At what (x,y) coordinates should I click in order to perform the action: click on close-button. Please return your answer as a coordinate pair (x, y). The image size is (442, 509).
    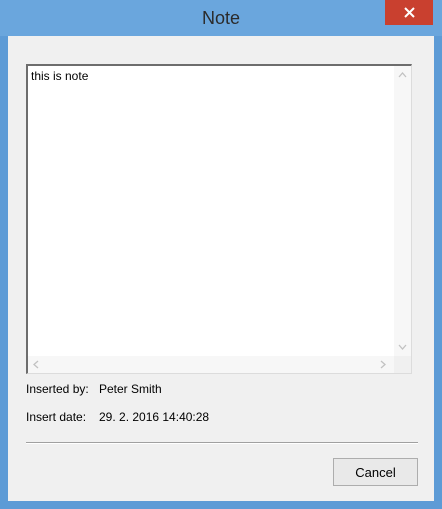
    Looking at the image, I should click on (409, 12).